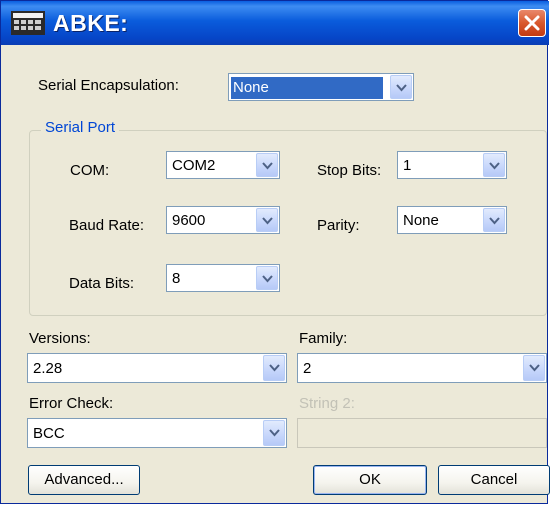 The width and height of the screenshot is (550, 506). Describe the element at coordinates (80, 128) in the screenshot. I see `serial-port-group-title: Serial Port` at that location.